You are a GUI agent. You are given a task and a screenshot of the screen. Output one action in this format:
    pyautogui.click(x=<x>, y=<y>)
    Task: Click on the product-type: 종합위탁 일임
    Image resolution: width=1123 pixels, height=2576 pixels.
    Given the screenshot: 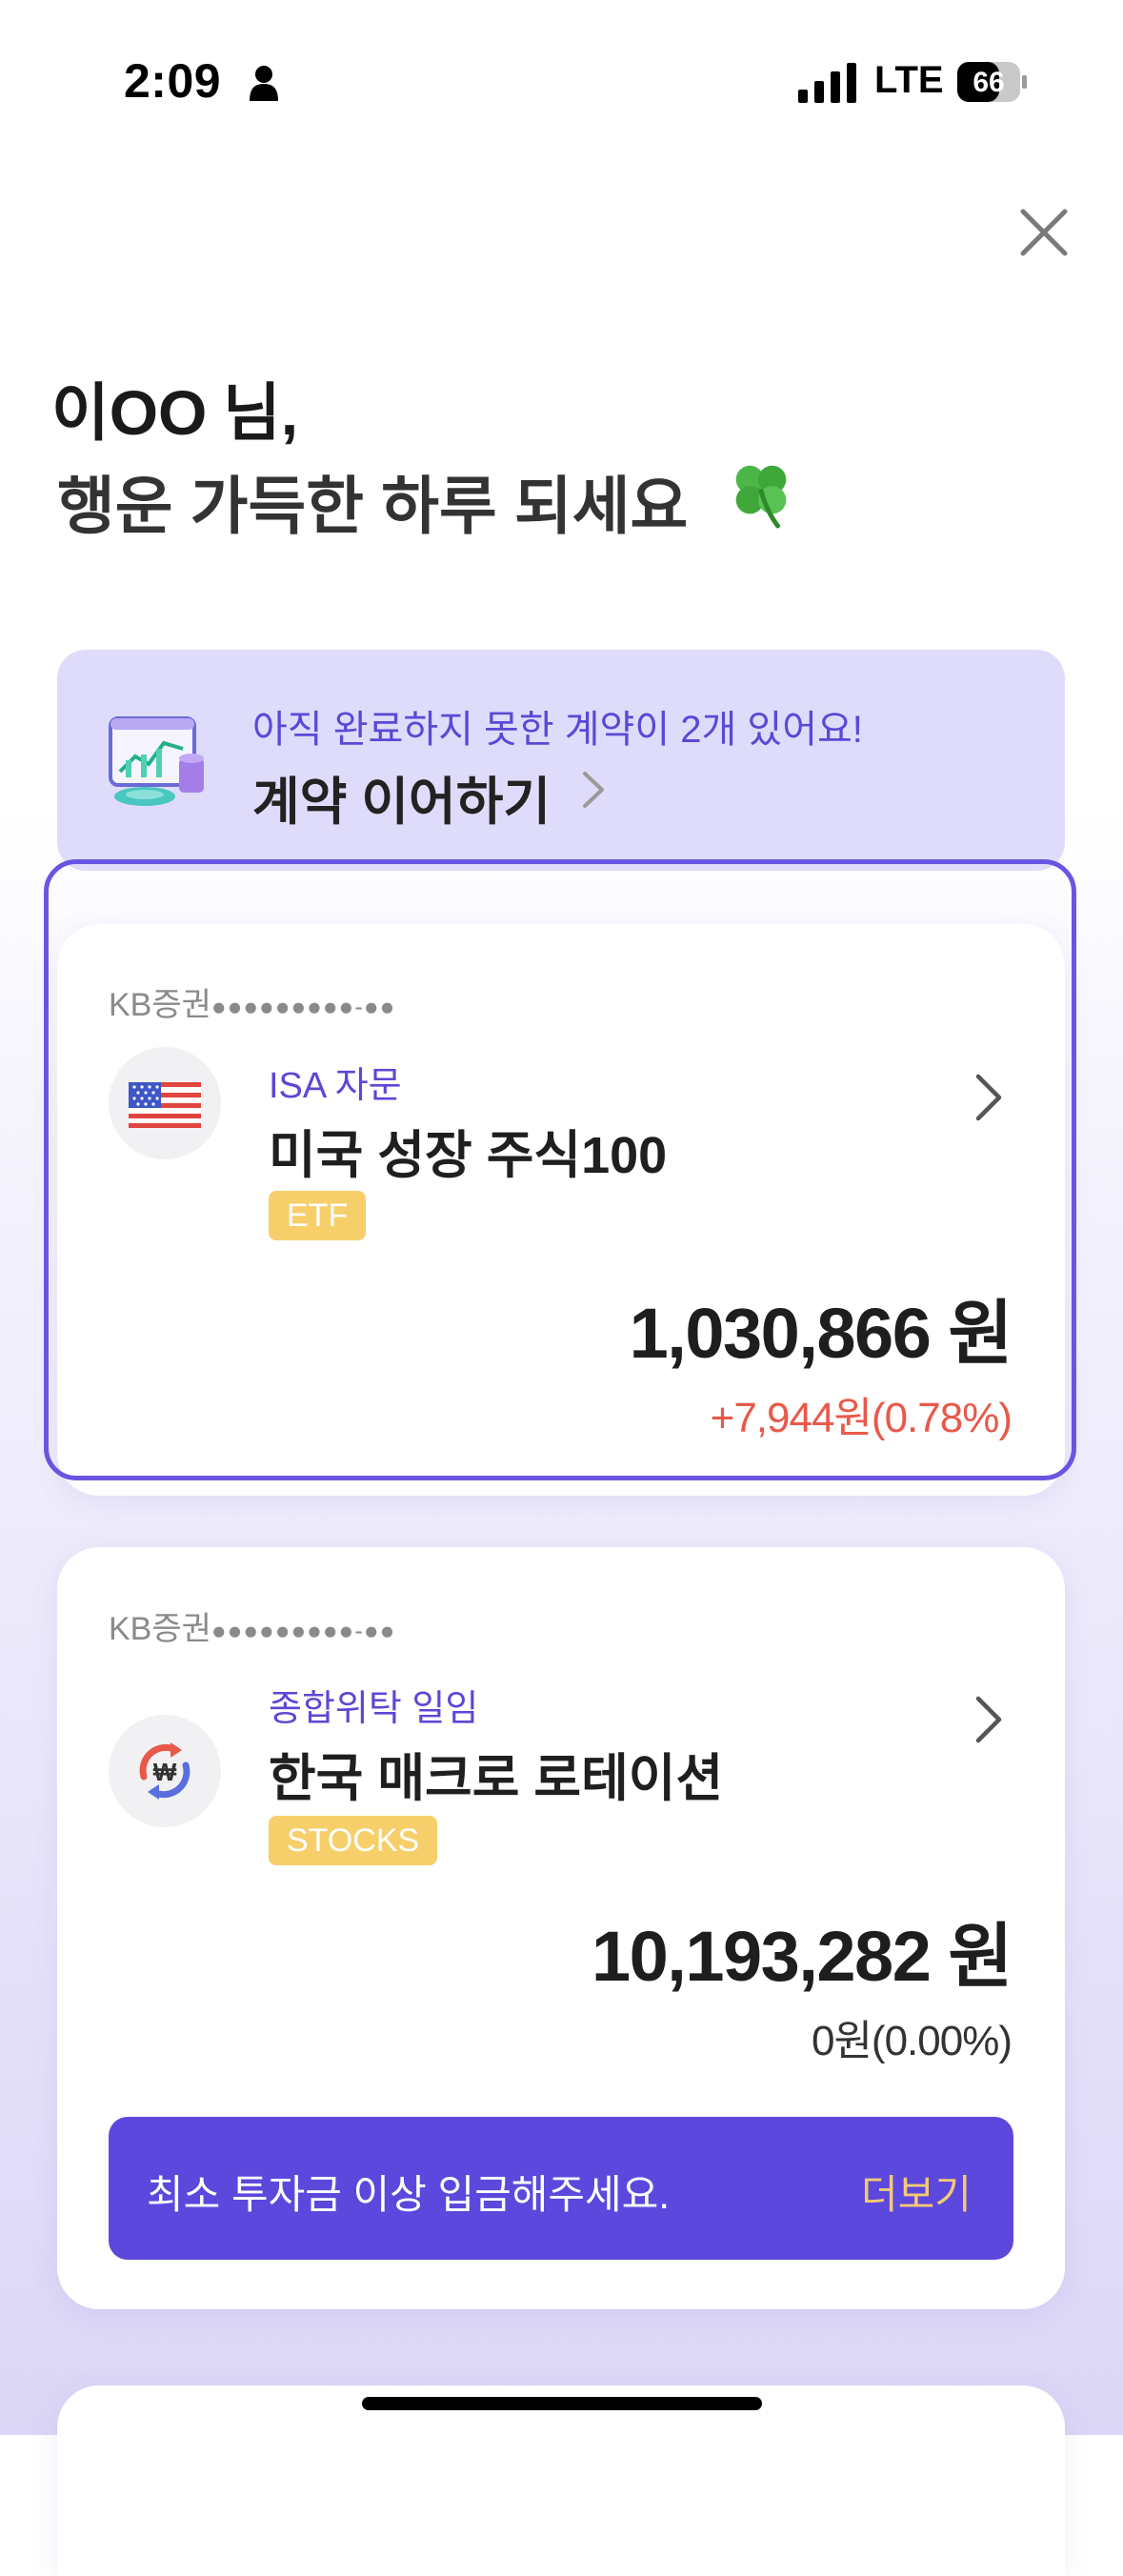 What is the action you would take?
    pyautogui.click(x=374, y=1709)
    